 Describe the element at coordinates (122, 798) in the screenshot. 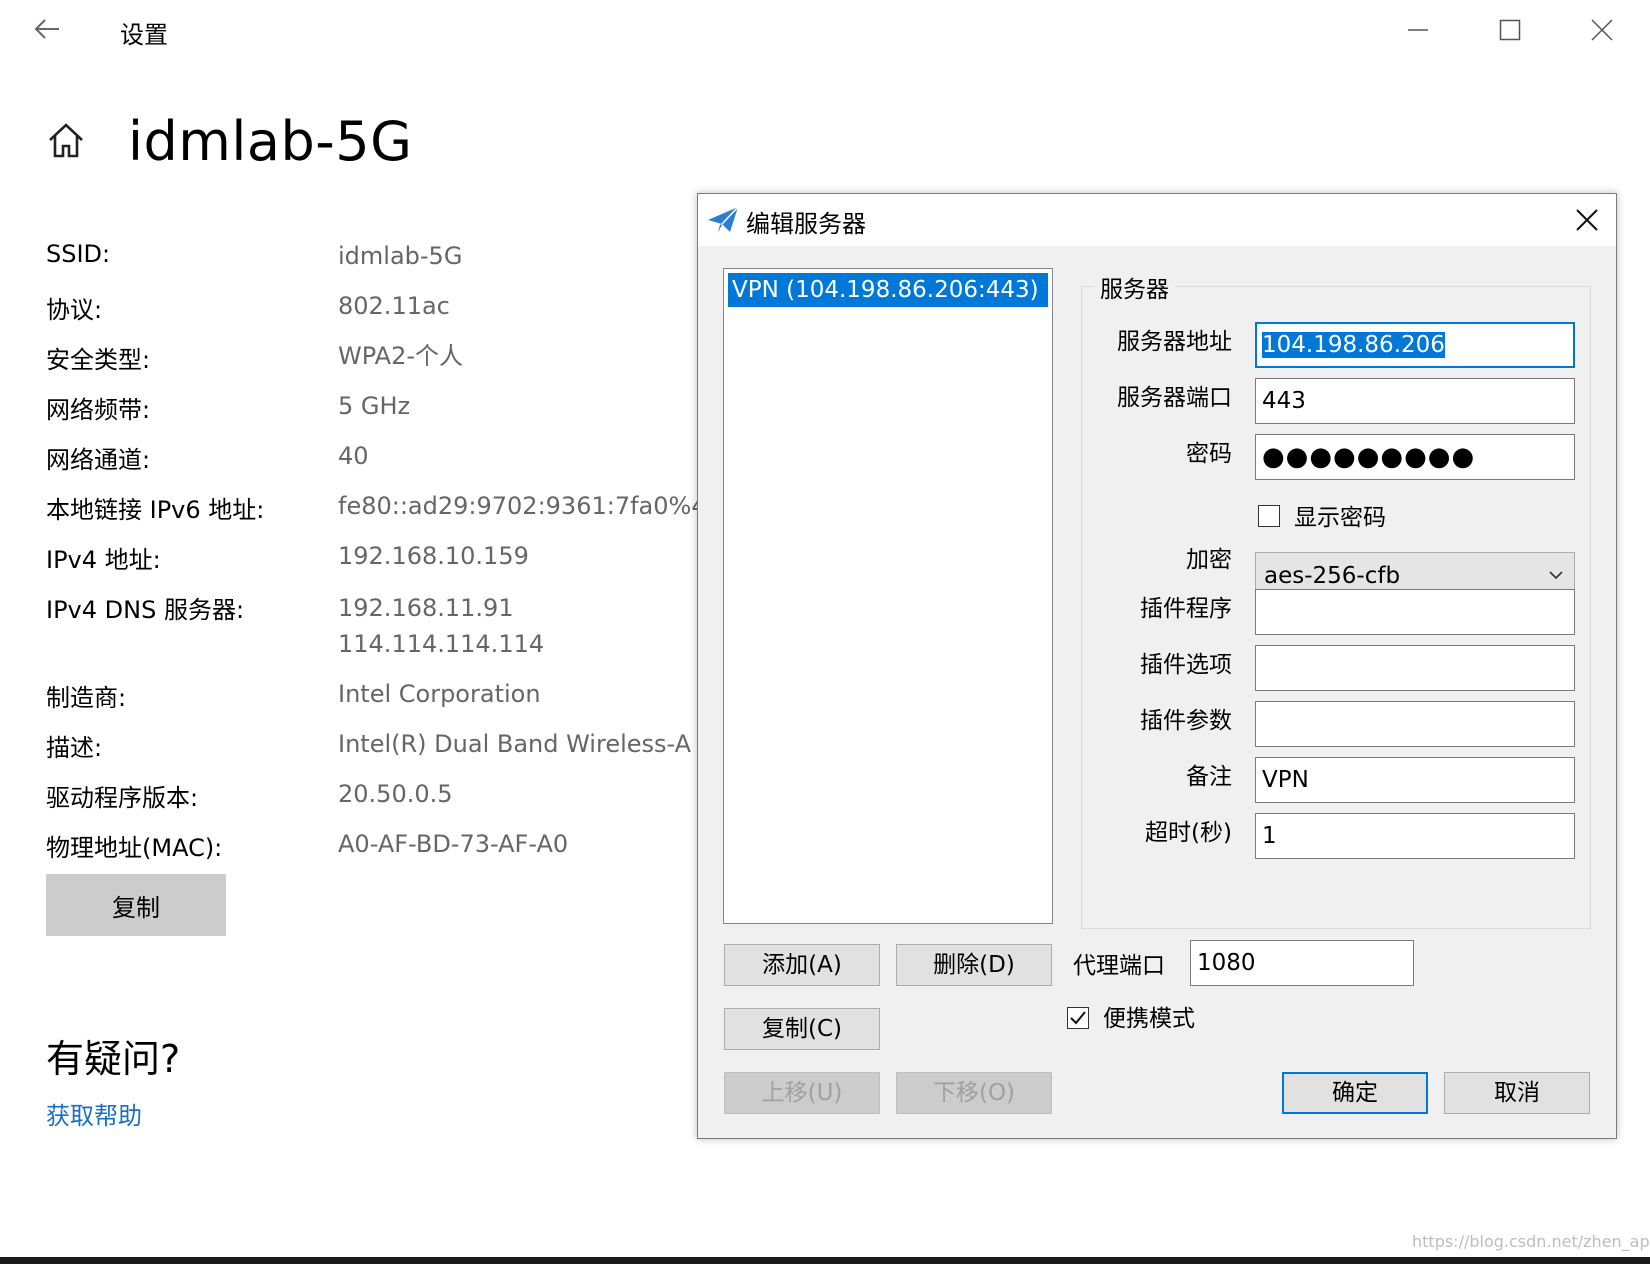

I see `property-label: 驱动程序版本:` at that location.